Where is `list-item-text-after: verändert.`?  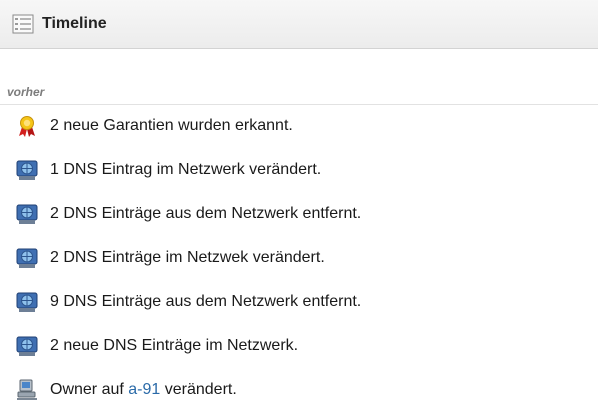
list-item-text-after: verändert. is located at coordinates (200, 389).